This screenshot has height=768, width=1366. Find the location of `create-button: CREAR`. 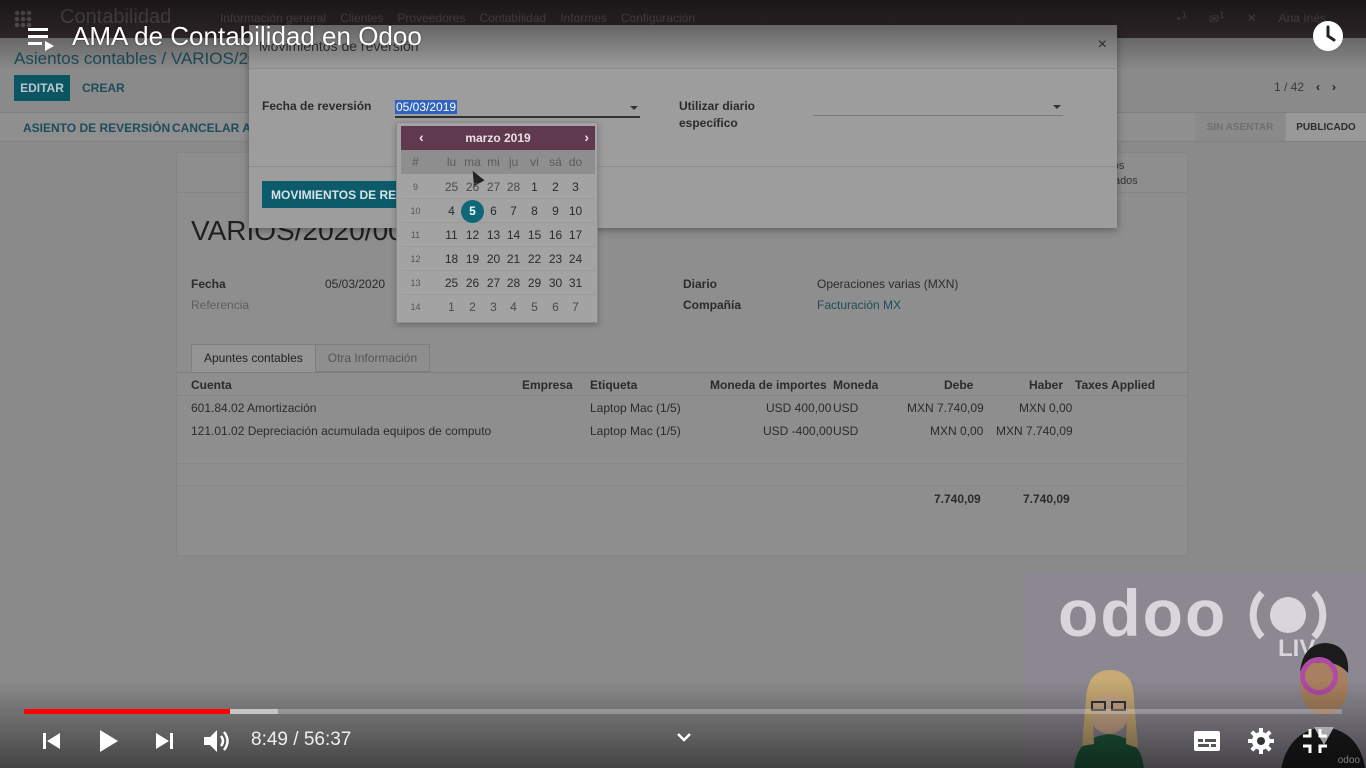

create-button: CREAR is located at coordinates (103, 88).